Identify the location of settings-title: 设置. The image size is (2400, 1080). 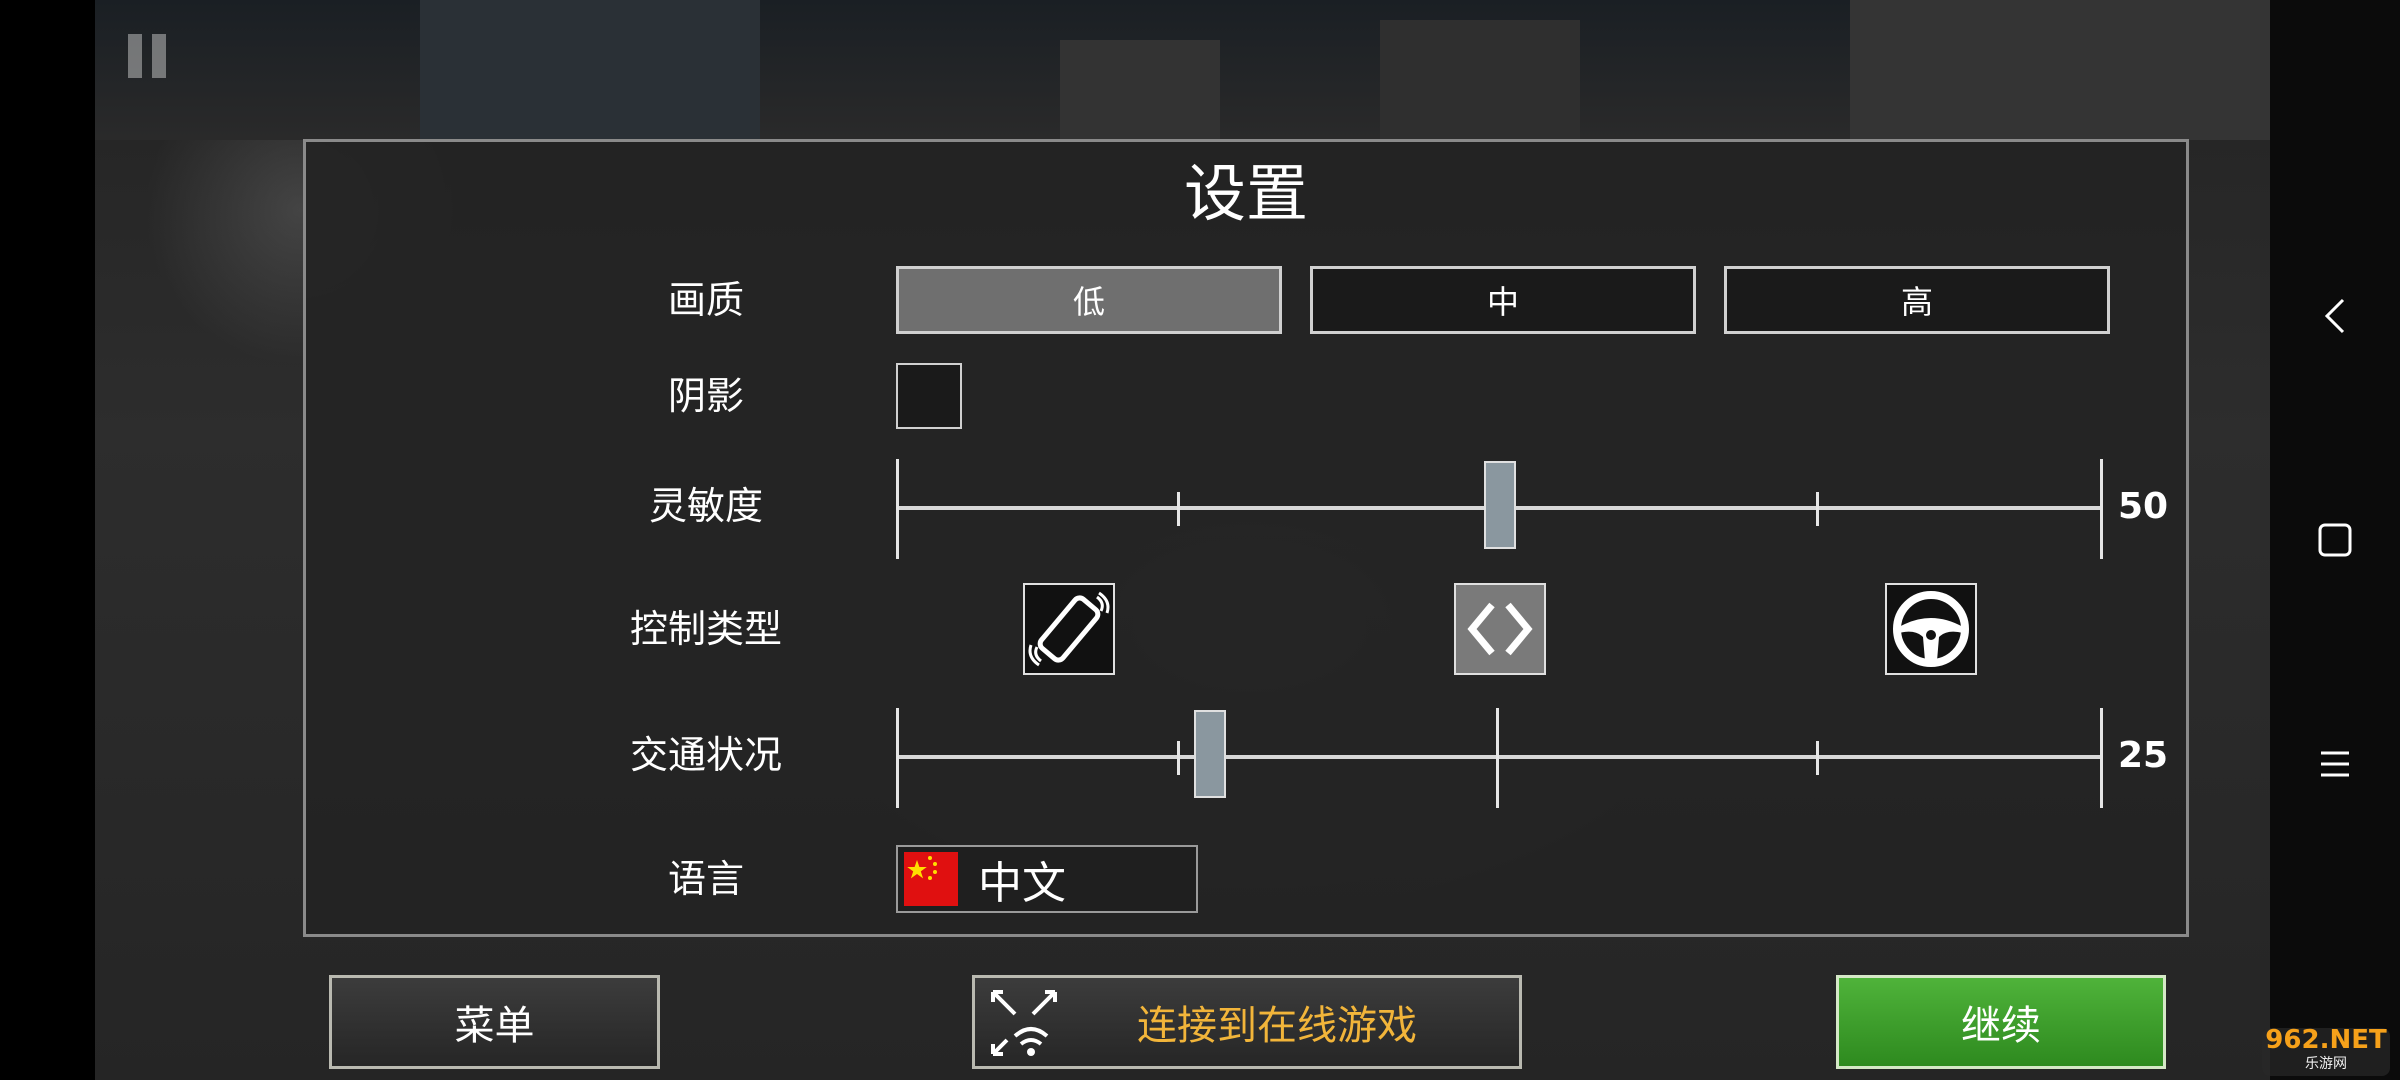
(1245, 193).